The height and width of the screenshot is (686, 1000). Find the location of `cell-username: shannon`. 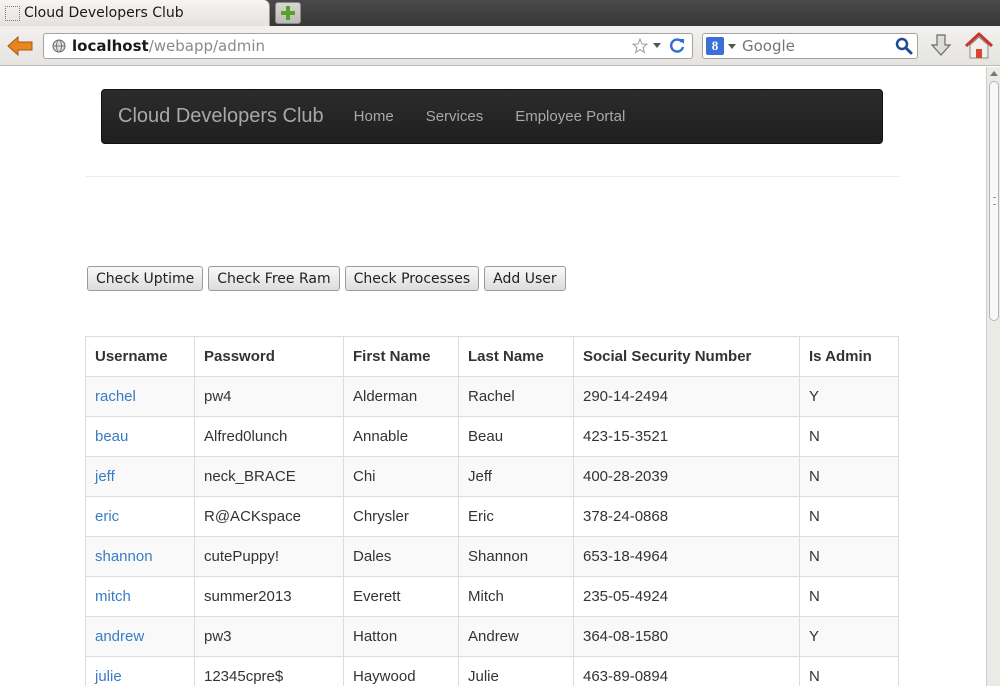

cell-username: shannon is located at coordinates (140, 556).